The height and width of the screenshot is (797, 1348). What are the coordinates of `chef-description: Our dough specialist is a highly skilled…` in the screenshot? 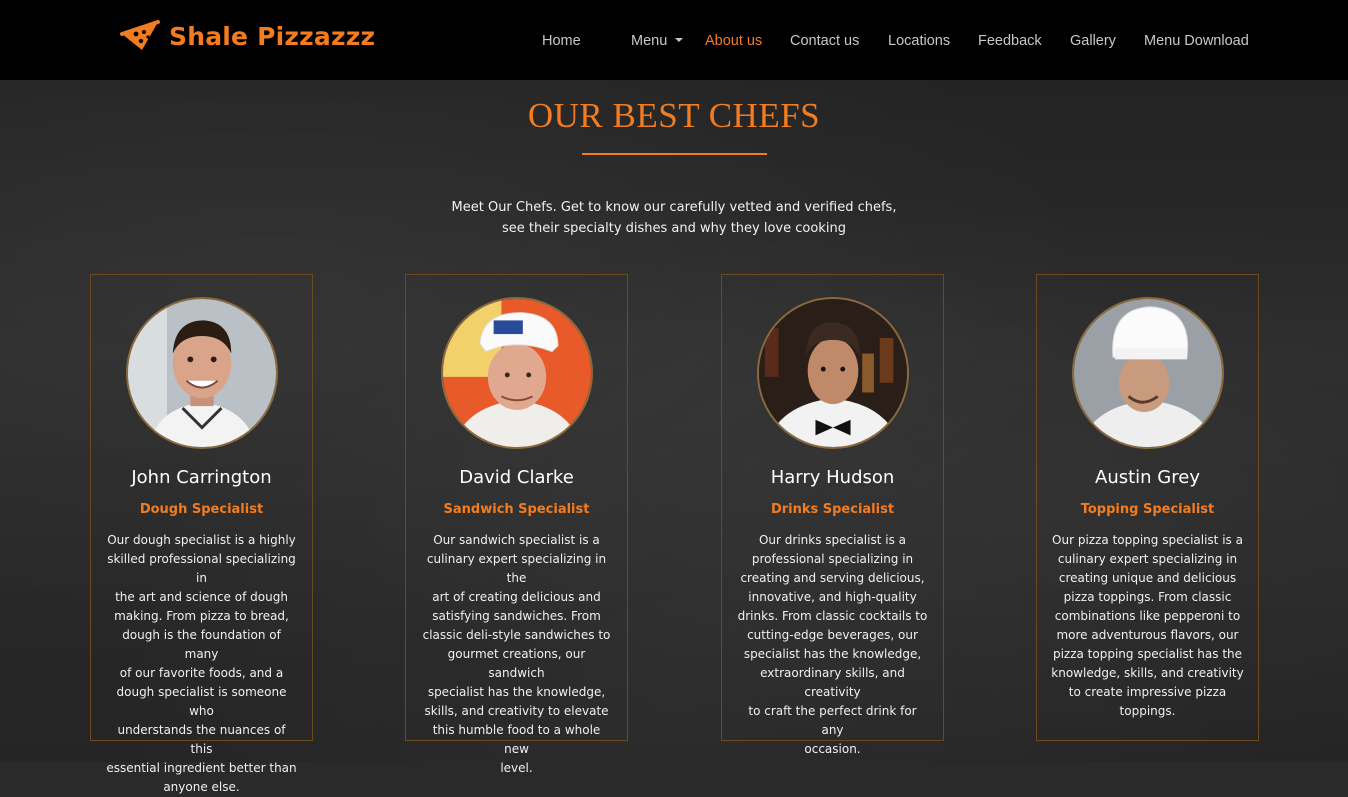 It's located at (201, 664).